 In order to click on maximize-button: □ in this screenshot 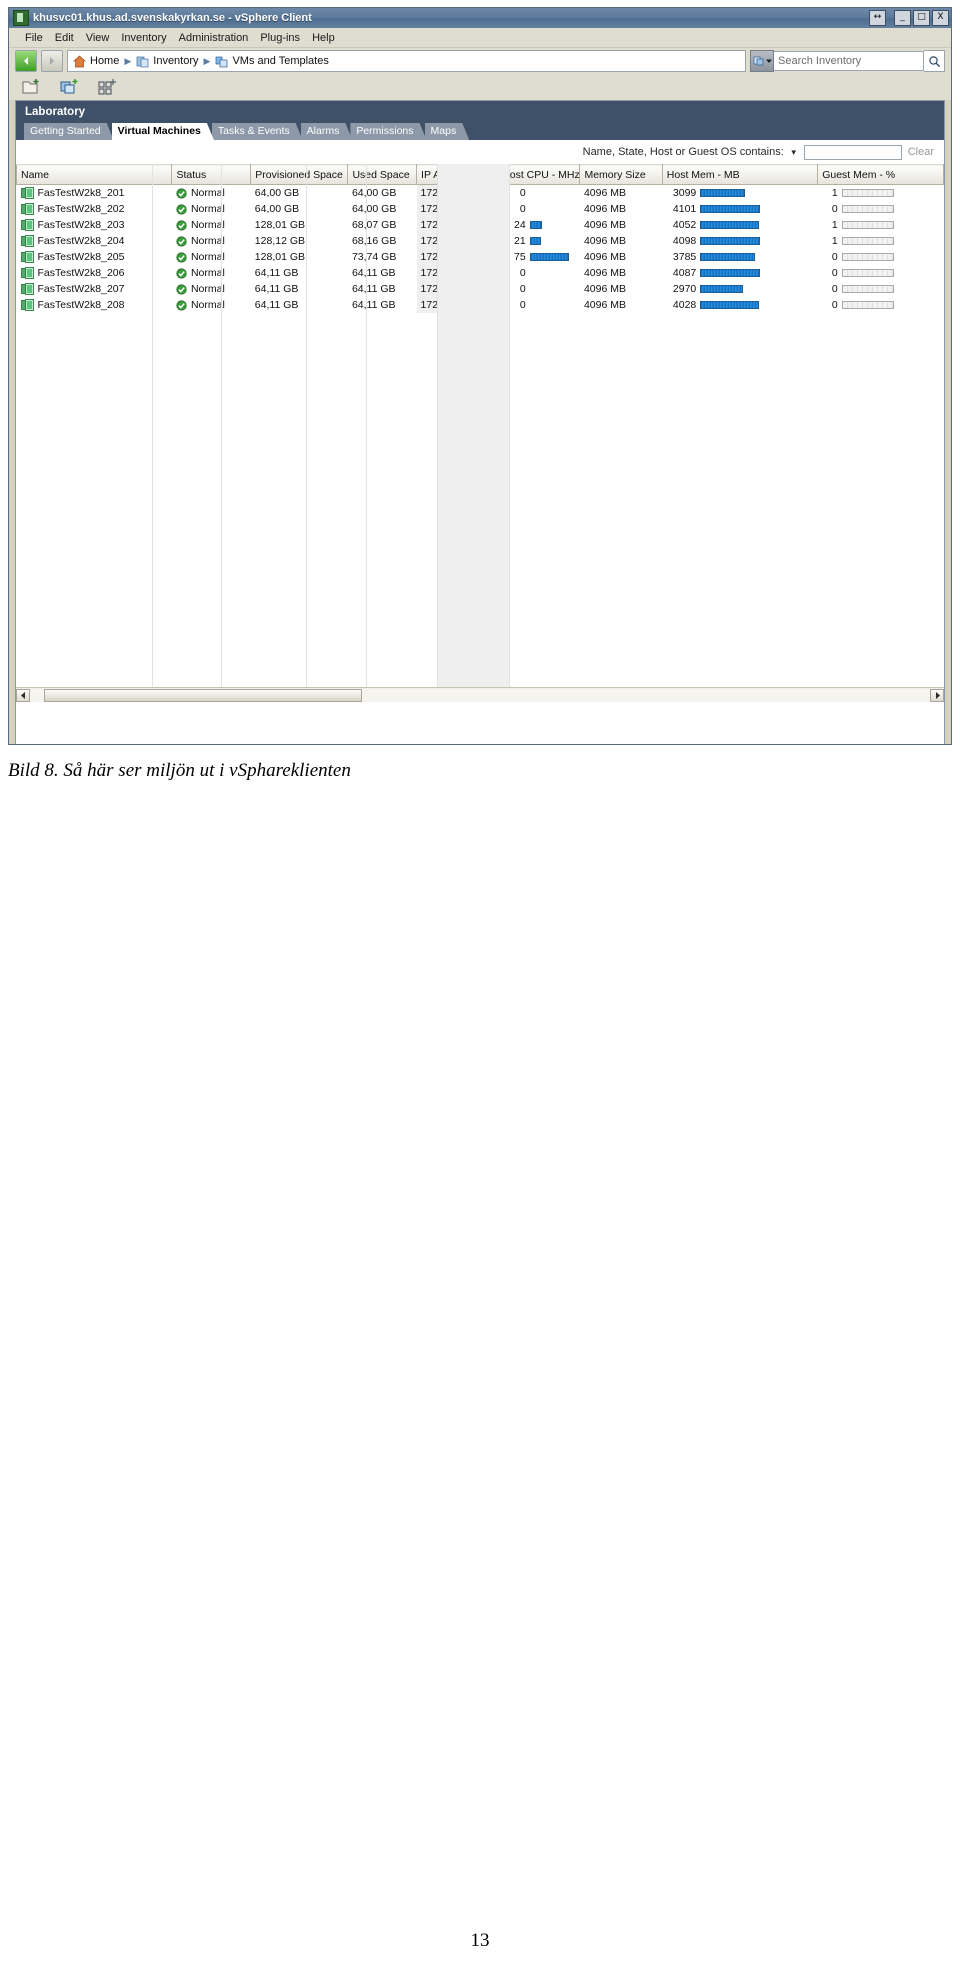, I will do `click(921, 18)`.